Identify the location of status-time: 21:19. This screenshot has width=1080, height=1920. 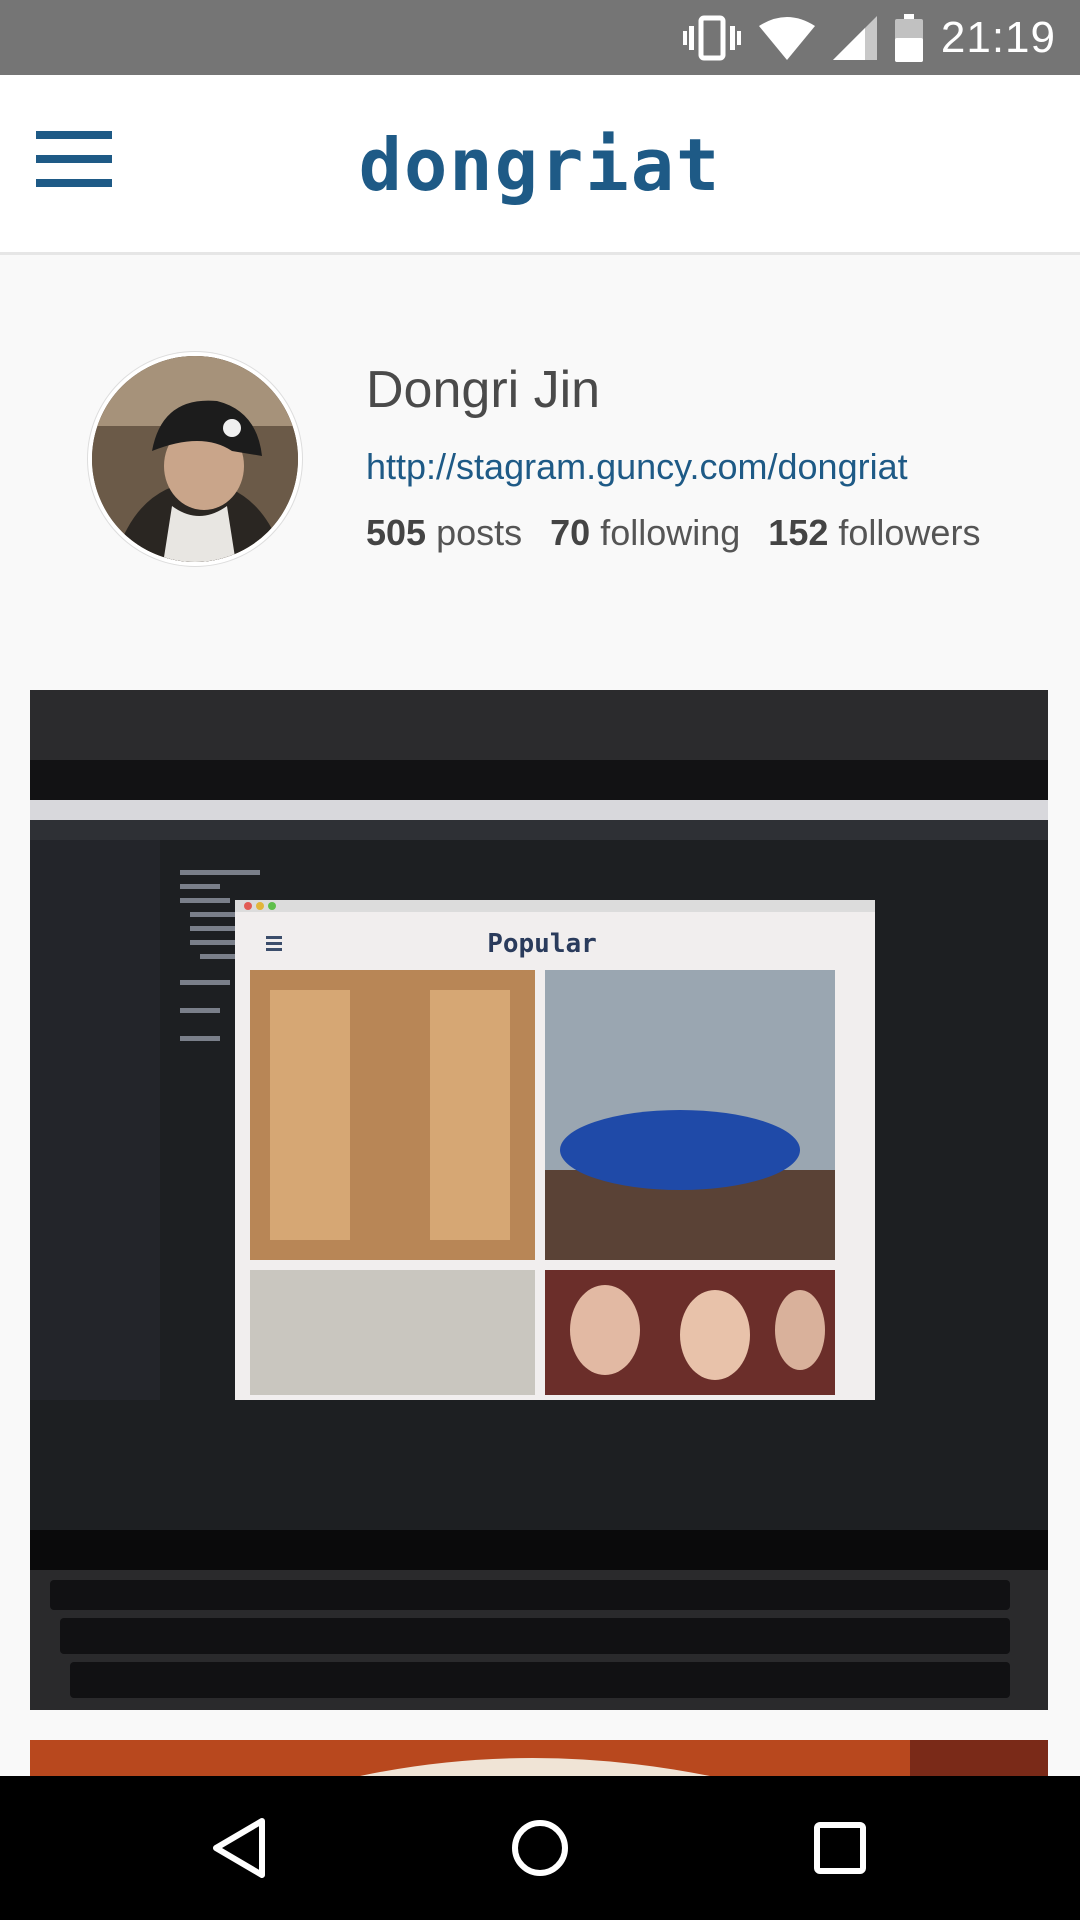
(998, 37).